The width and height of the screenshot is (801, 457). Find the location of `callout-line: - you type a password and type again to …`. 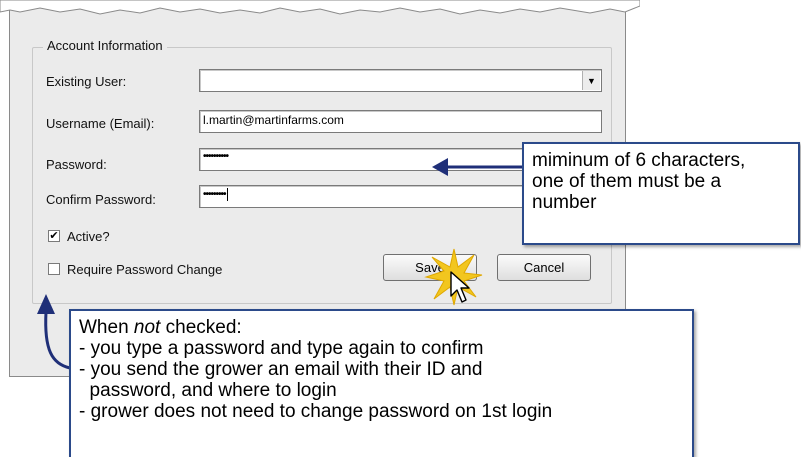

callout-line: - you type a password and type again to … is located at coordinates (281, 348).